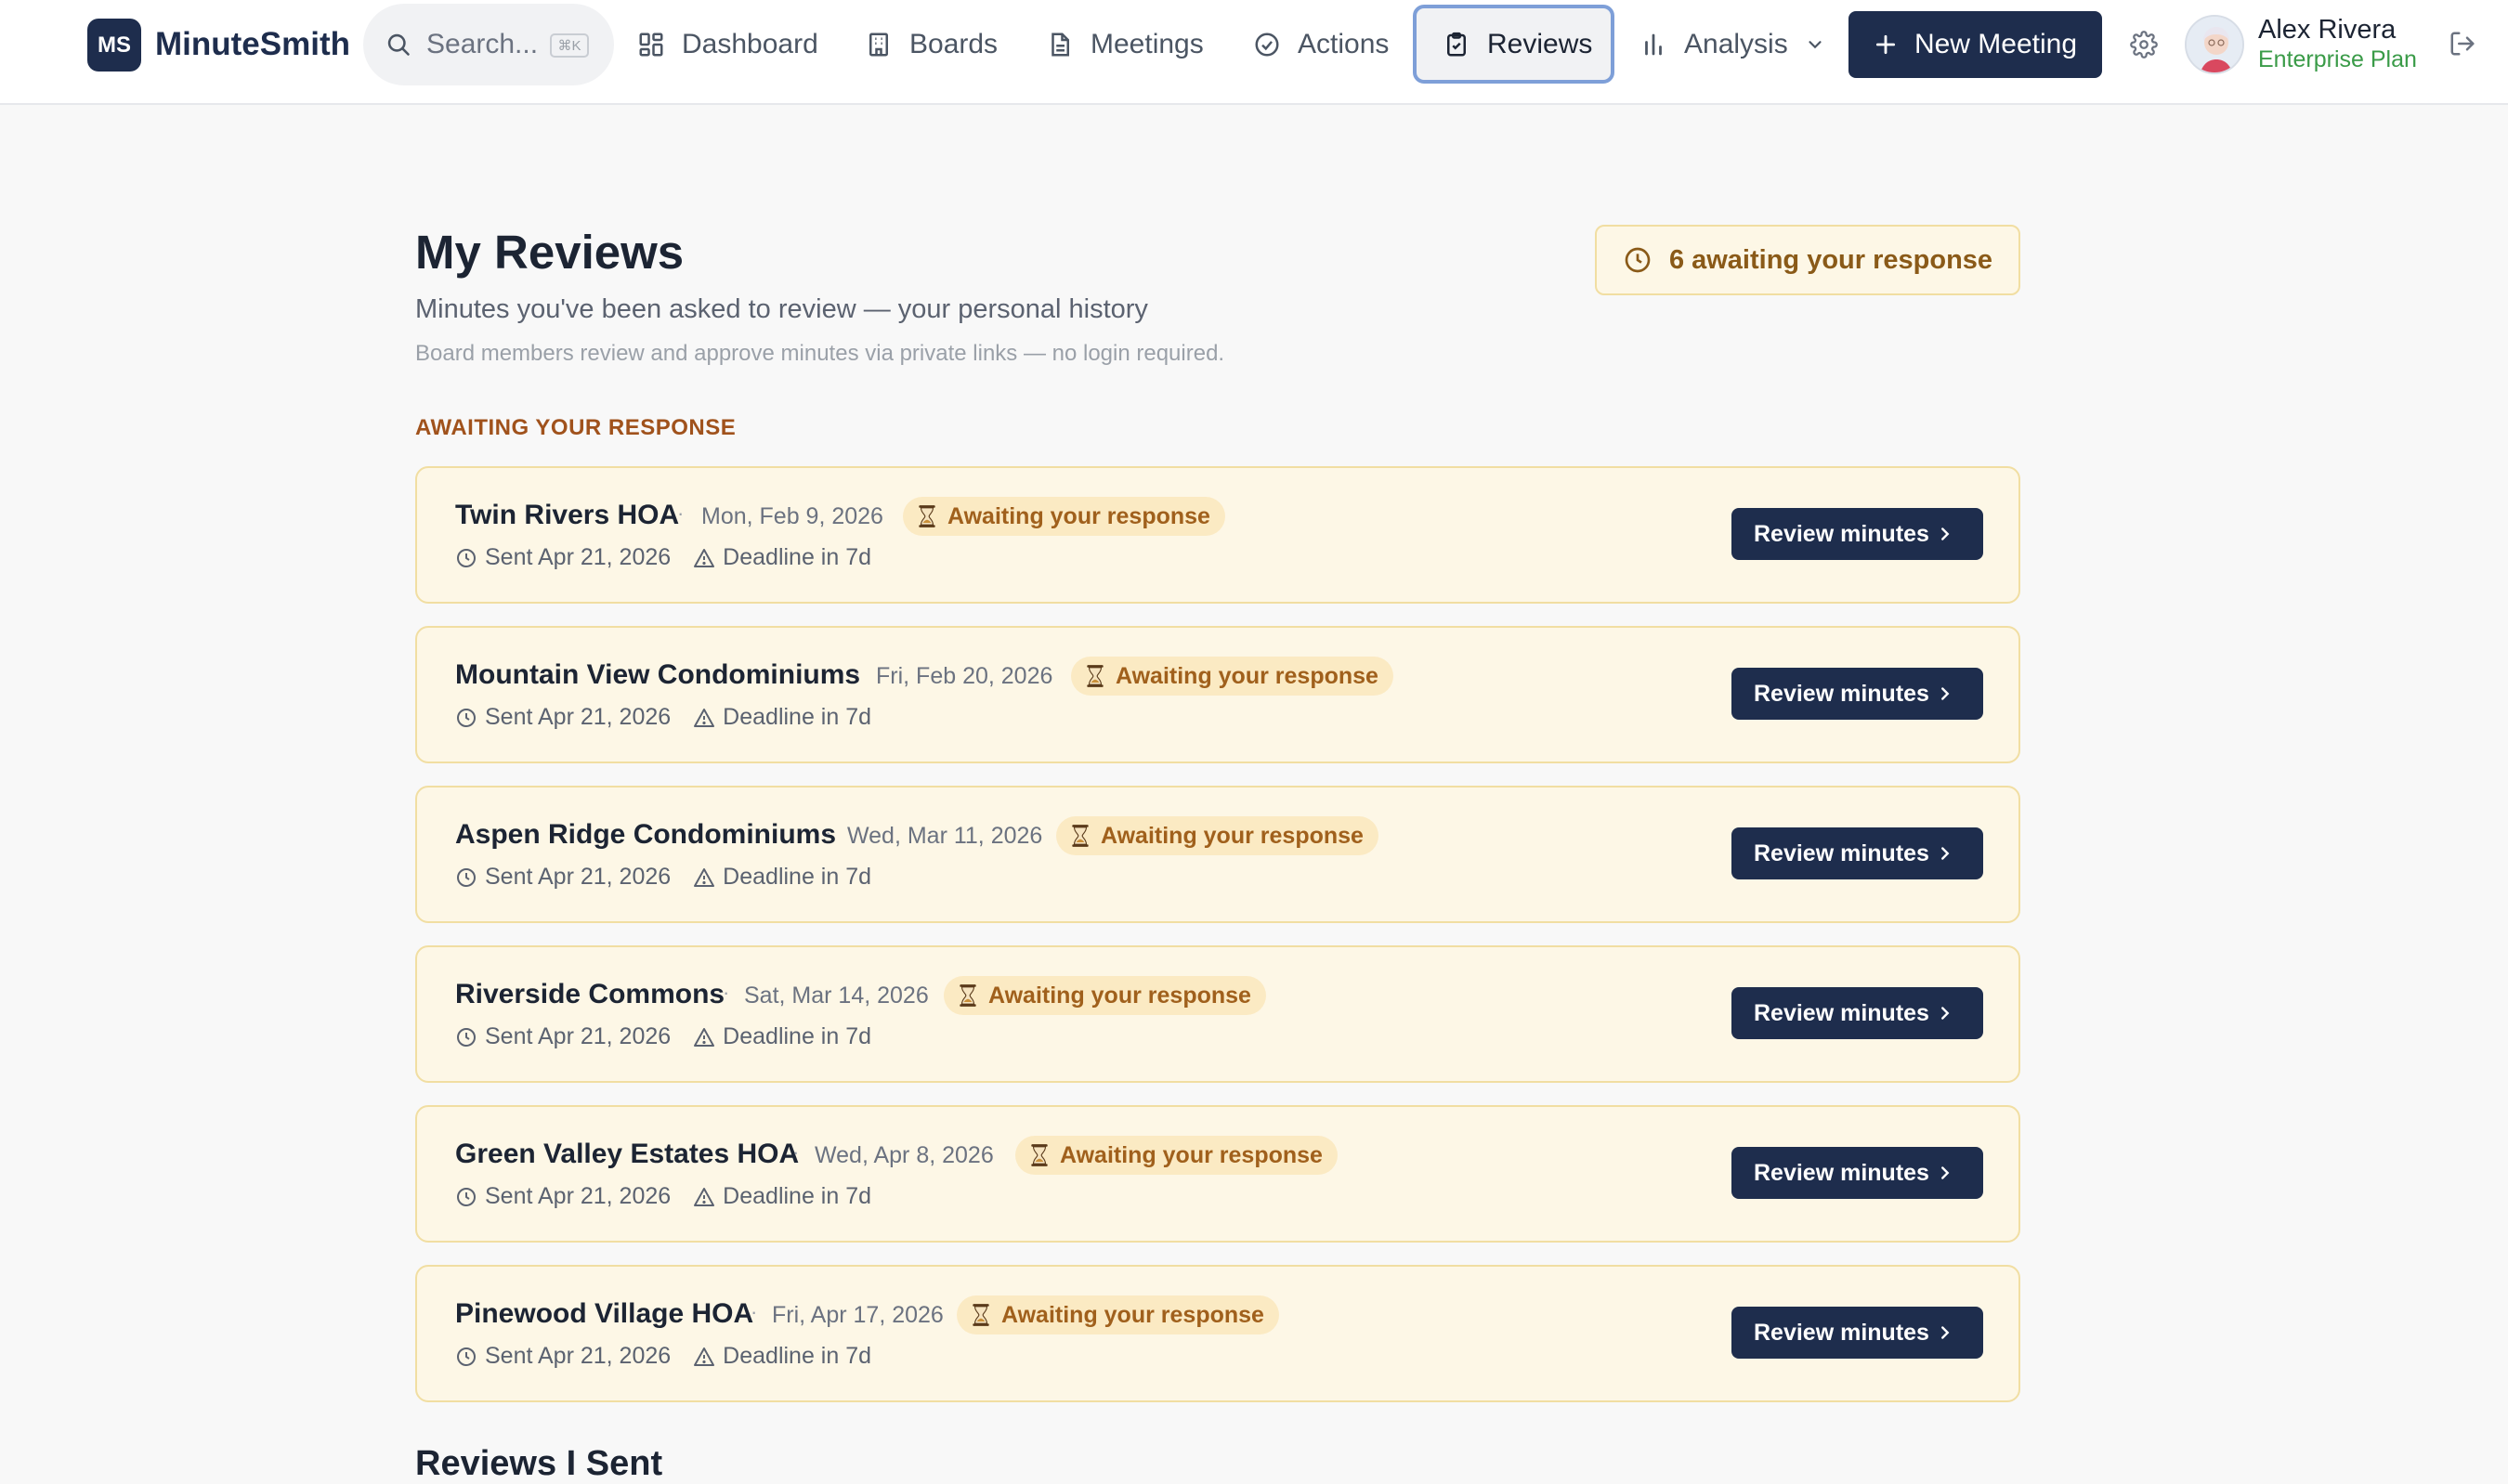  Describe the element at coordinates (2214, 44) in the screenshot. I see `user-avatar` at that location.